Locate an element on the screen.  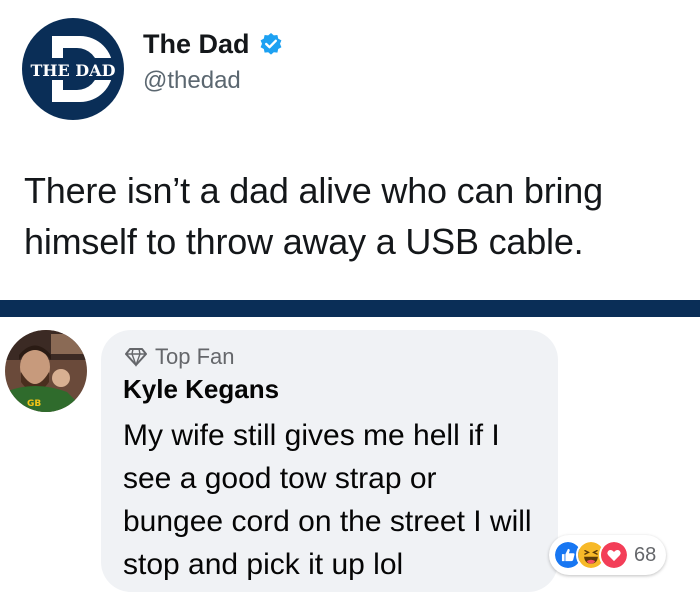
svg-text: GB is located at coordinates (34, 404).